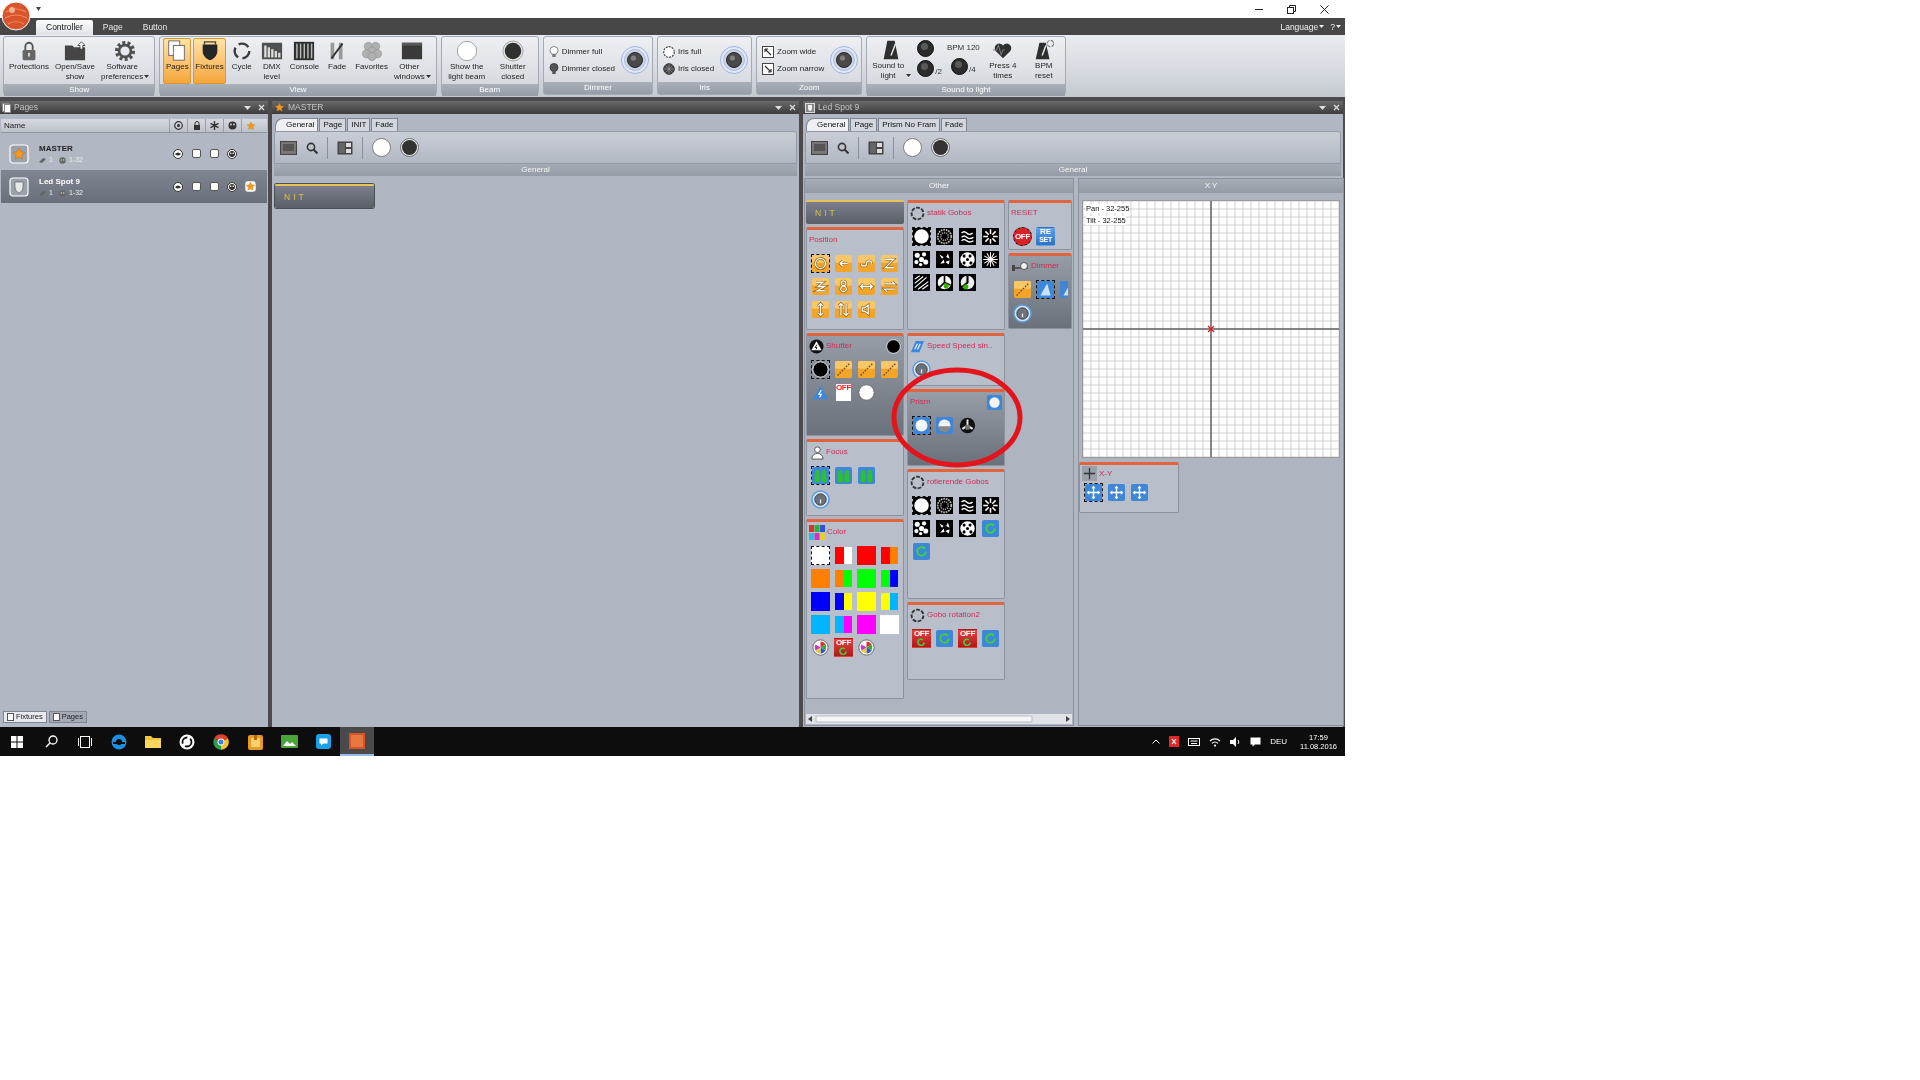 Image resolution: width=1920 pixels, height=1080 pixels. Describe the element at coordinates (921, 425) in the screenshot. I see `sphere-icon` at that location.